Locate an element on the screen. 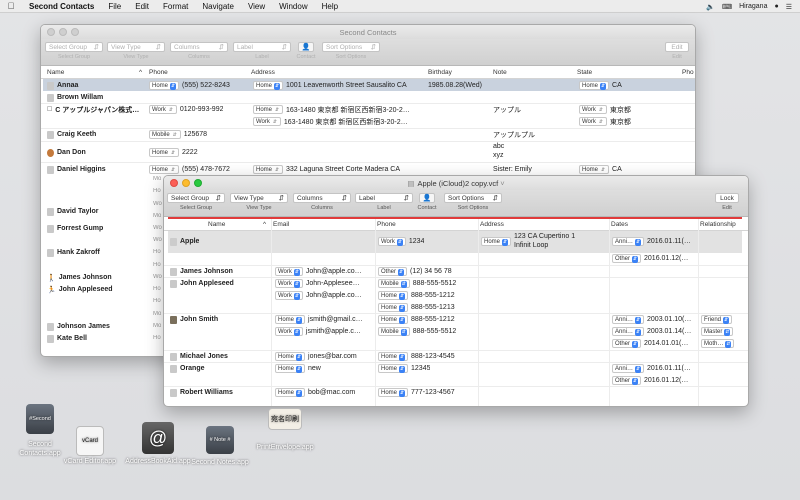 The height and width of the screenshot is (500, 800). desktop-item-printenvelope: 宛名印刷 PrintEnvelope.app is located at coordinates (285, 429).